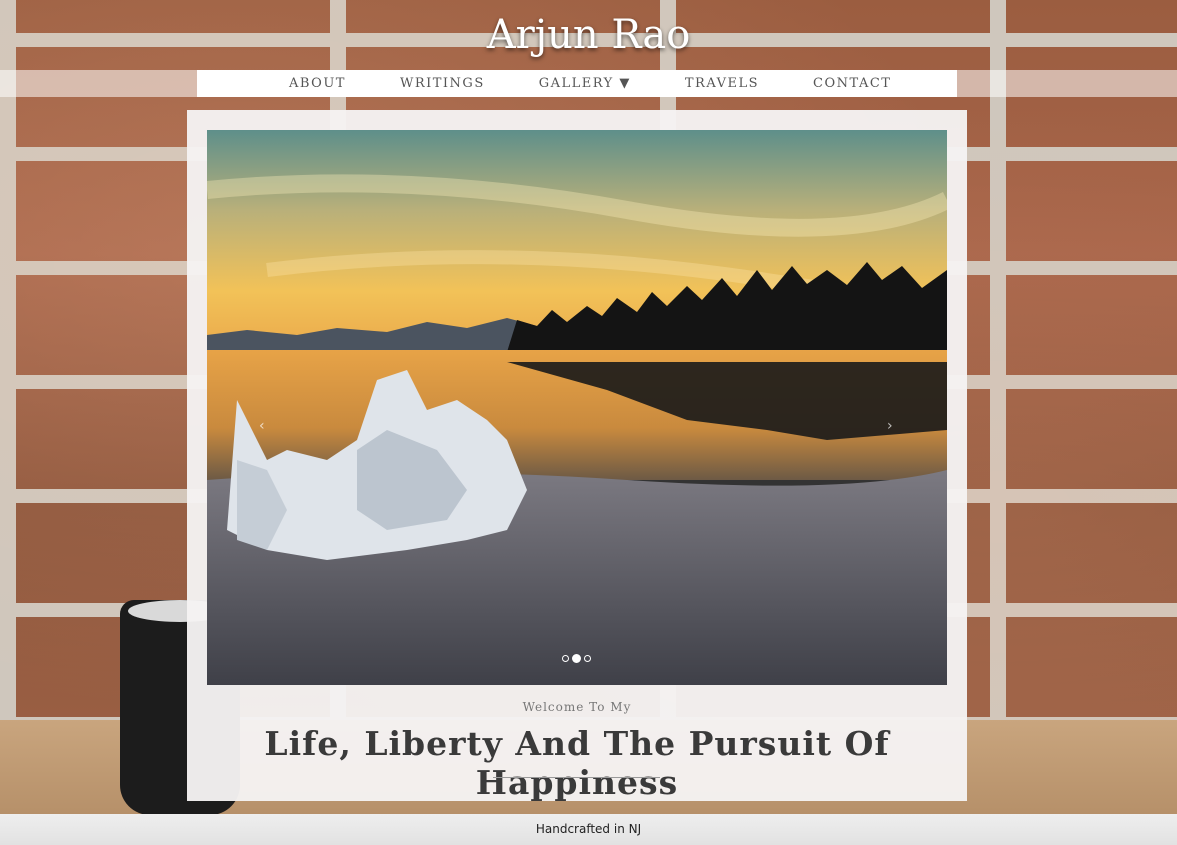 Image resolution: width=1177 pixels, height=845 pixels. I want to click on site-footer: Handcrafted in NJ, so click(588, 829).